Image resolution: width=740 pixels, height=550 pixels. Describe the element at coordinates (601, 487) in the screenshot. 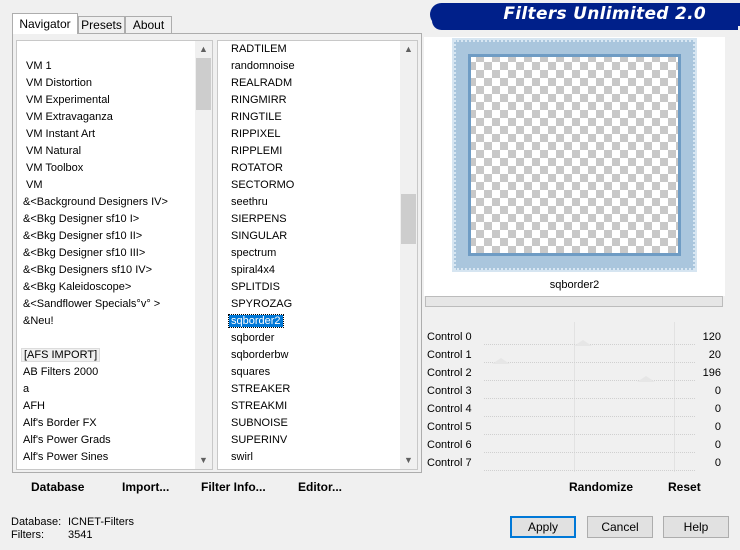

I see `randomize-button: Randomize` at that location.